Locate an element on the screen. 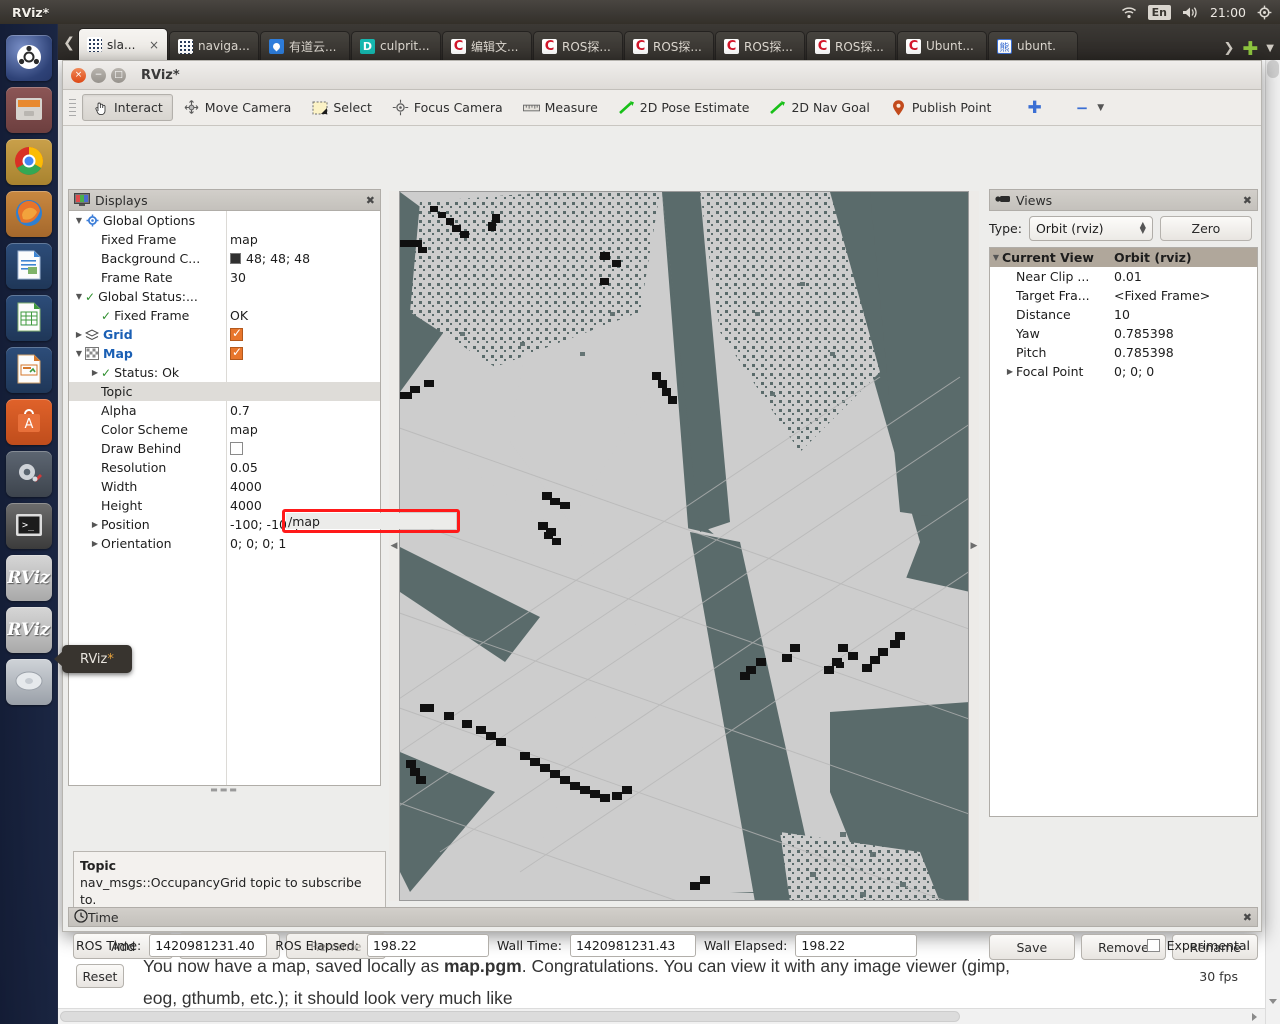 This screenshot has width=1280, height=1024. new-tab-icon: ✚ is located at coordinates (1250, 48).